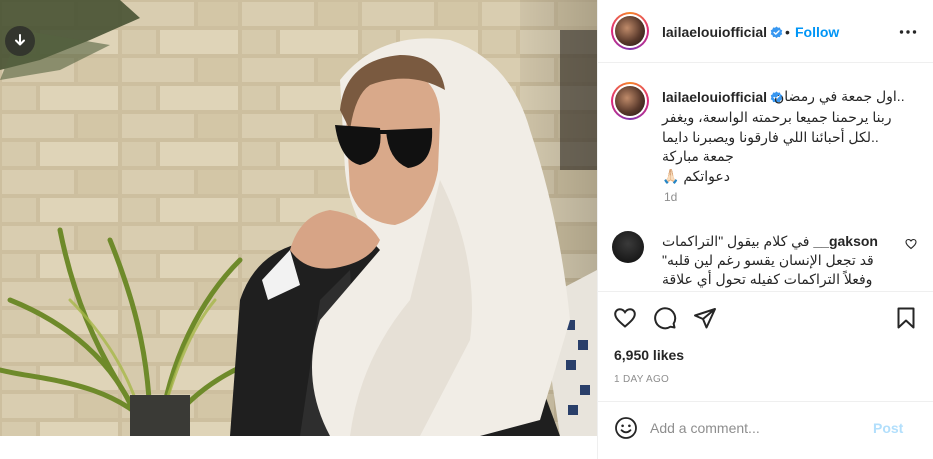 Image resolution: width=933 pixels, height=459 pixels. What do you see at coordinates (768, 260) in the screenshot?
I see `comment-line-2: قد تجعل الإنسان يقسو رغم لين قلبه"` at bounding box center [768, 260].